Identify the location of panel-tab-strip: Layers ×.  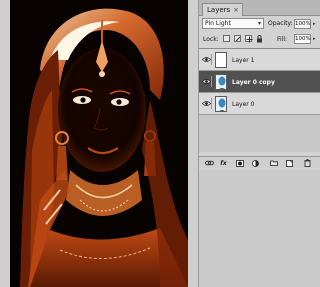
(259, 8).